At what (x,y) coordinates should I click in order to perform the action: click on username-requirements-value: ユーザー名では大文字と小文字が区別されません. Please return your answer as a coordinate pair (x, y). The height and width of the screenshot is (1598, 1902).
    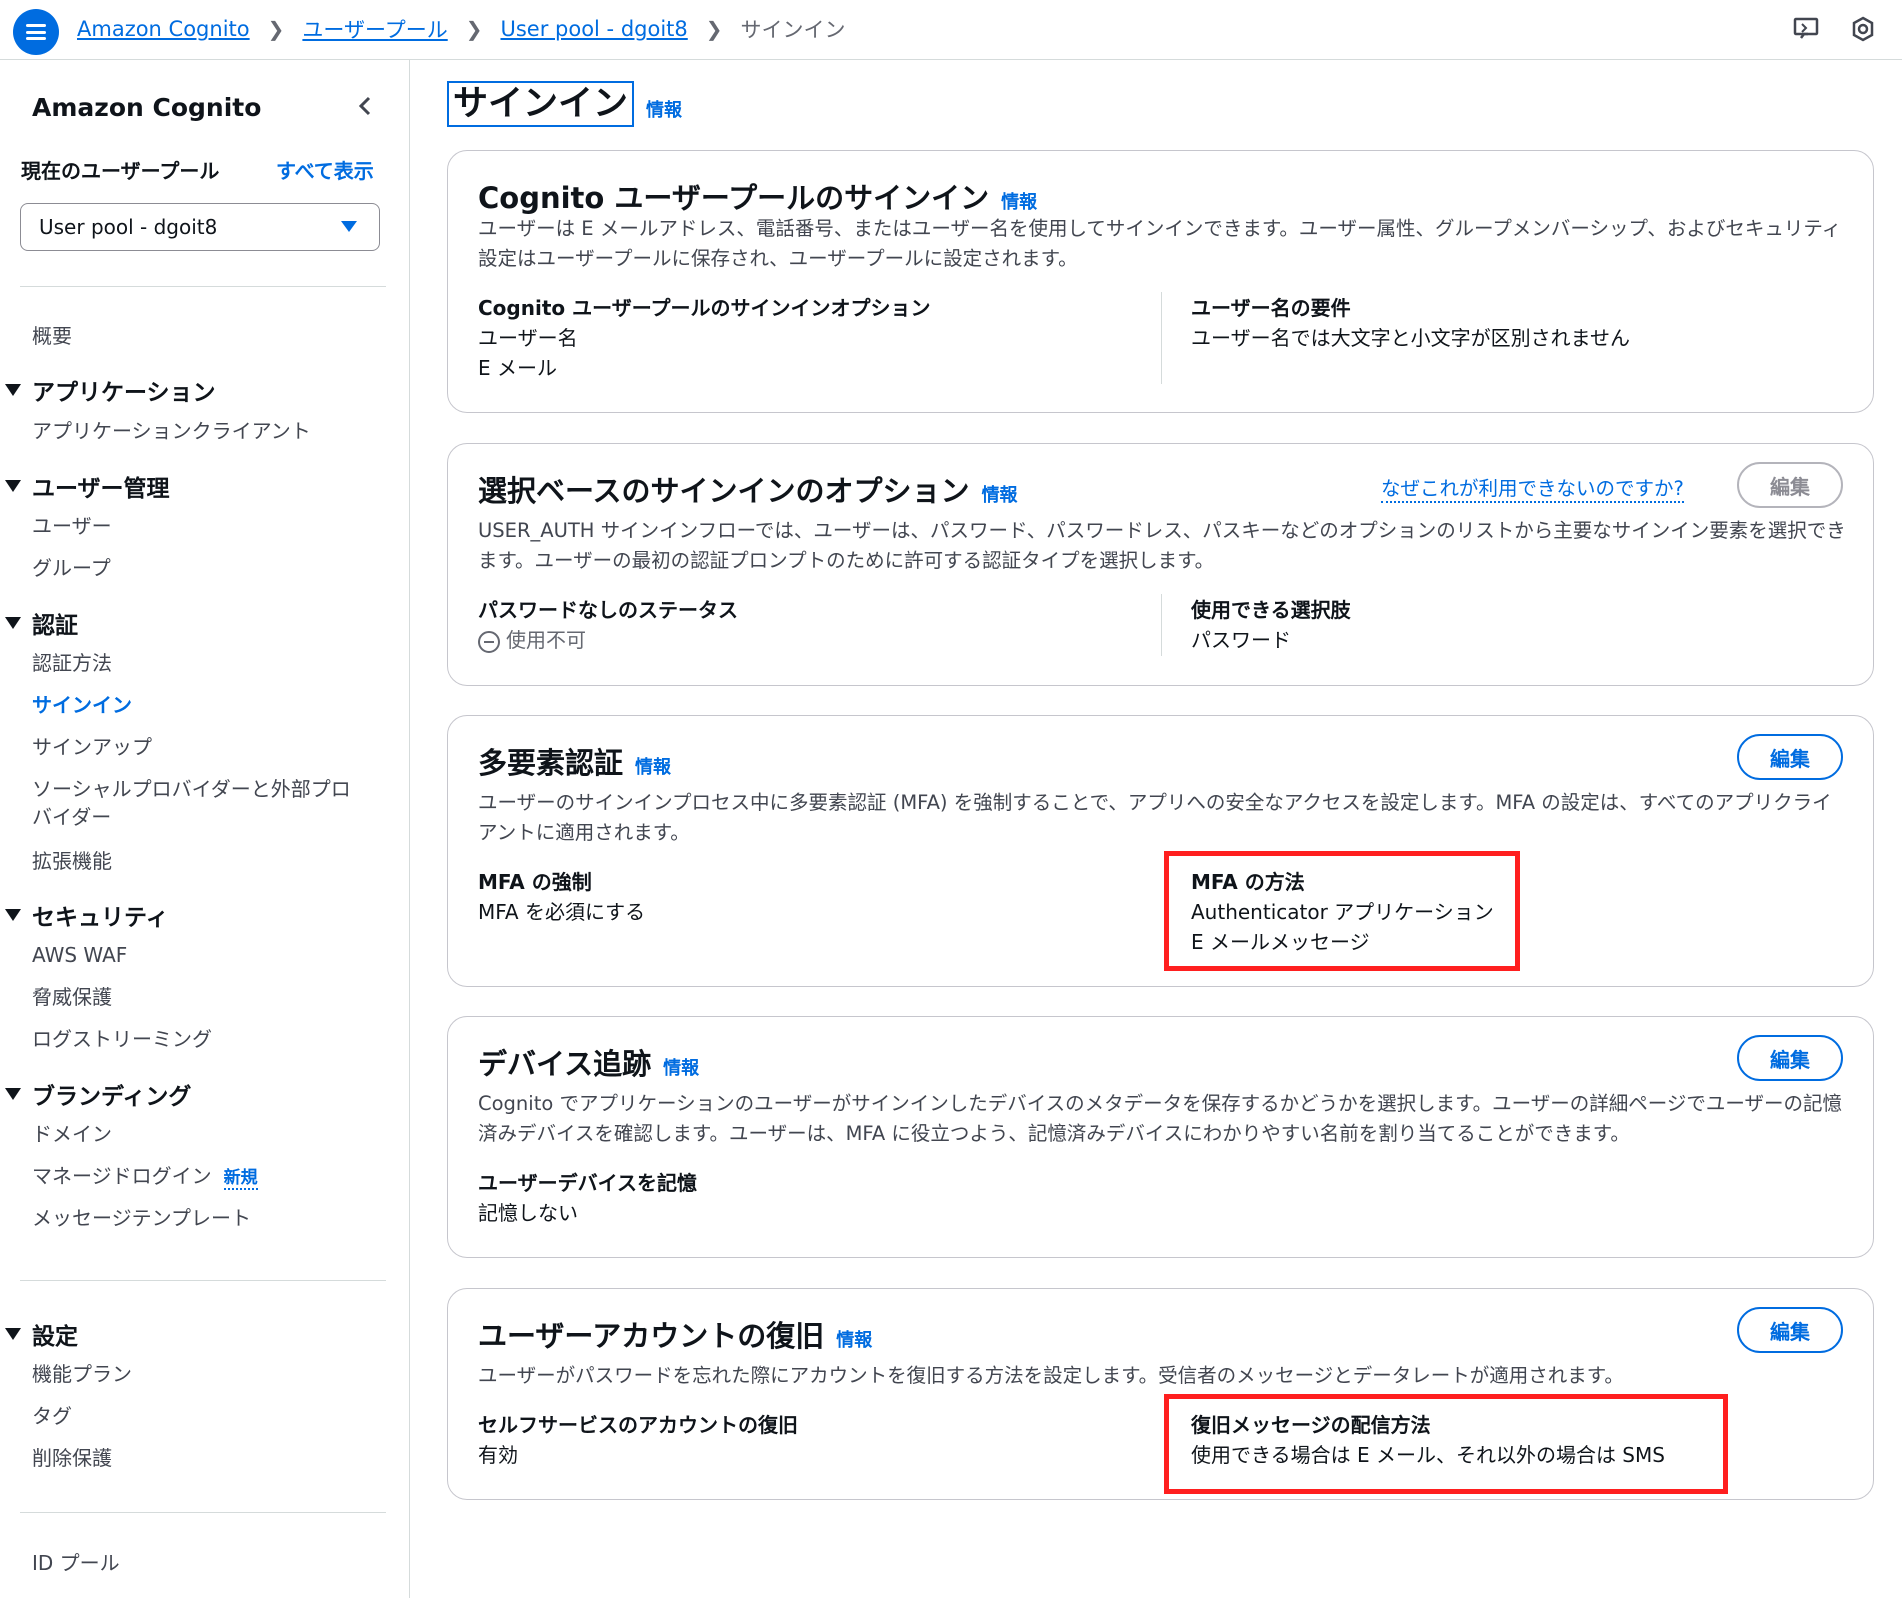
    Looking at the image, I should click on (1410, 338).